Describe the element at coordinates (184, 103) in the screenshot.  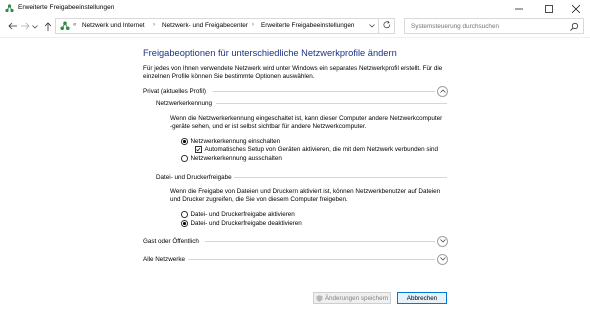
I see `network-discovery-title: Netzwerkerkennung` at that location.